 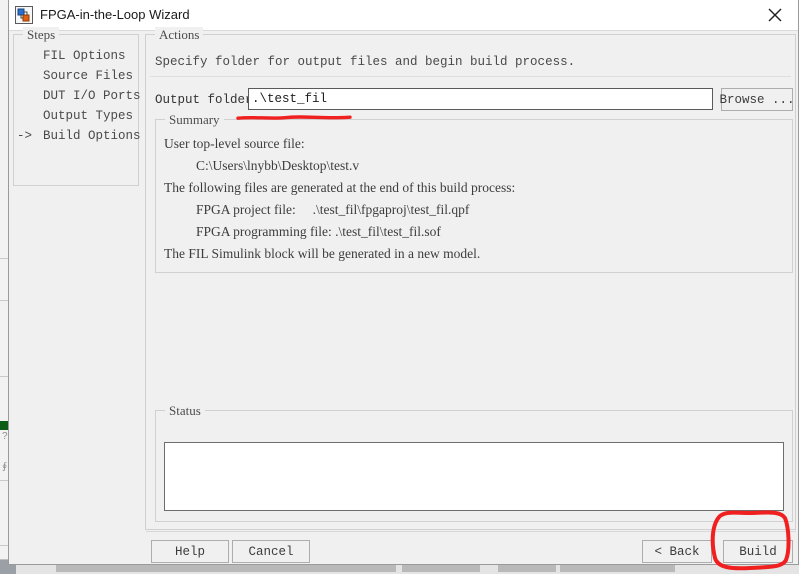 I want to click on summary-line: User top-level source file:, so click(x=234, y=143).